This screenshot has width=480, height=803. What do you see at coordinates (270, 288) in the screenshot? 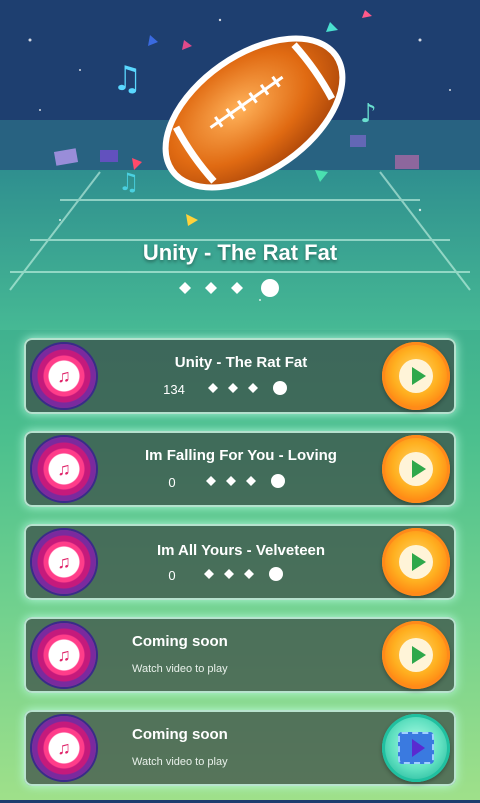
I see `progress-crown-circle` at bounding box center [270, 288].